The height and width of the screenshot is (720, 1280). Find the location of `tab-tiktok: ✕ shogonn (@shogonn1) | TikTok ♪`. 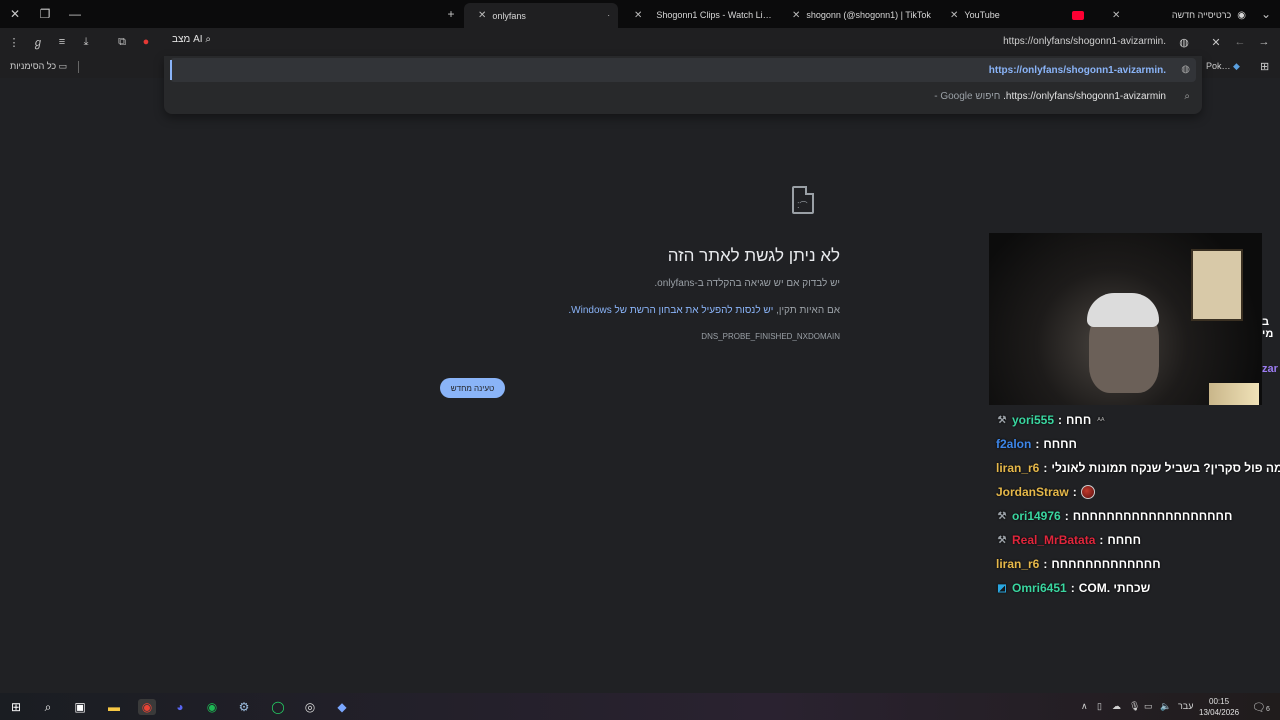

tab-tiktok: ✕ shogonn (@shogonn1) | TikTok ♪ is located at coordinates (856, 15).